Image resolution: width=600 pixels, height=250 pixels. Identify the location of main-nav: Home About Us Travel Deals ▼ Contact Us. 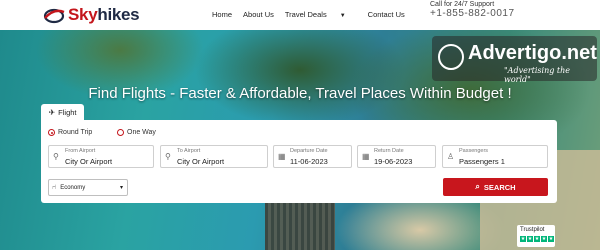
(314, 14).